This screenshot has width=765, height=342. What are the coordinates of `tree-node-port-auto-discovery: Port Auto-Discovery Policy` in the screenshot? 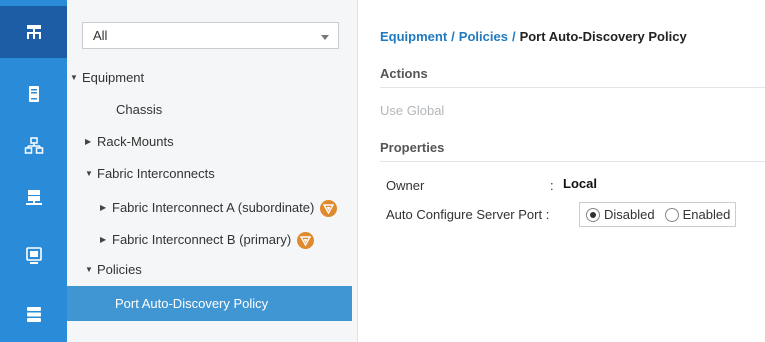 It's located at (209, 303).